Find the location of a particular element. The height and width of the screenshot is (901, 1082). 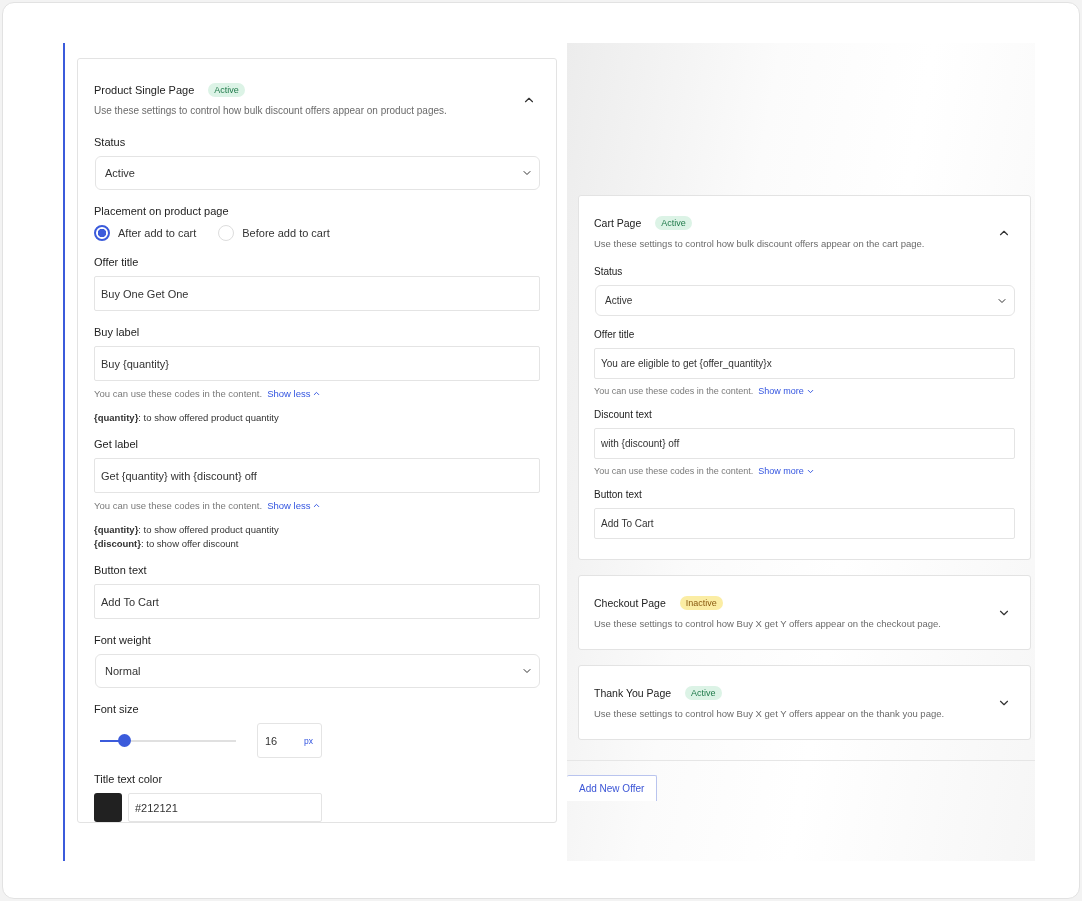

radio-option: Before add to cart is located at coordinates (274, 233).